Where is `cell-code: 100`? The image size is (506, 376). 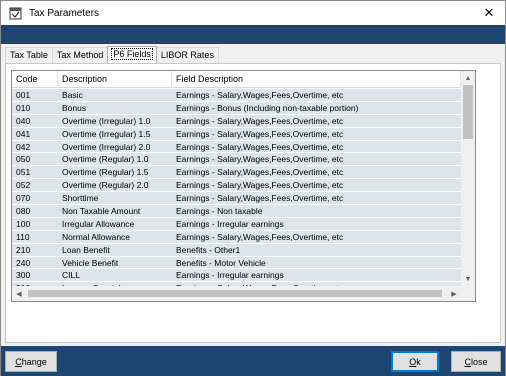 cell-code: 100 is located at coordinates (23, 223).